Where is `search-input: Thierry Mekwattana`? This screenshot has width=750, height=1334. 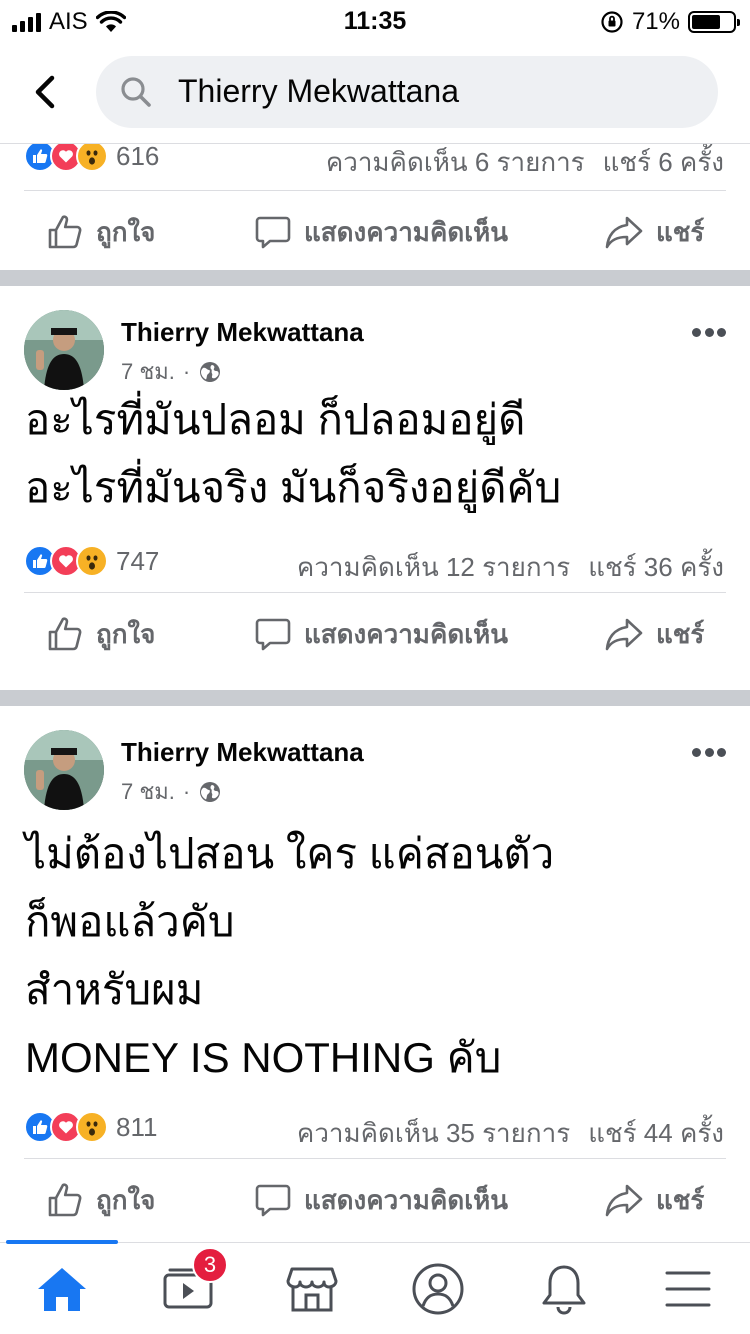
search-input: Thierry Mekwattana is located at coordinates (407, 92).